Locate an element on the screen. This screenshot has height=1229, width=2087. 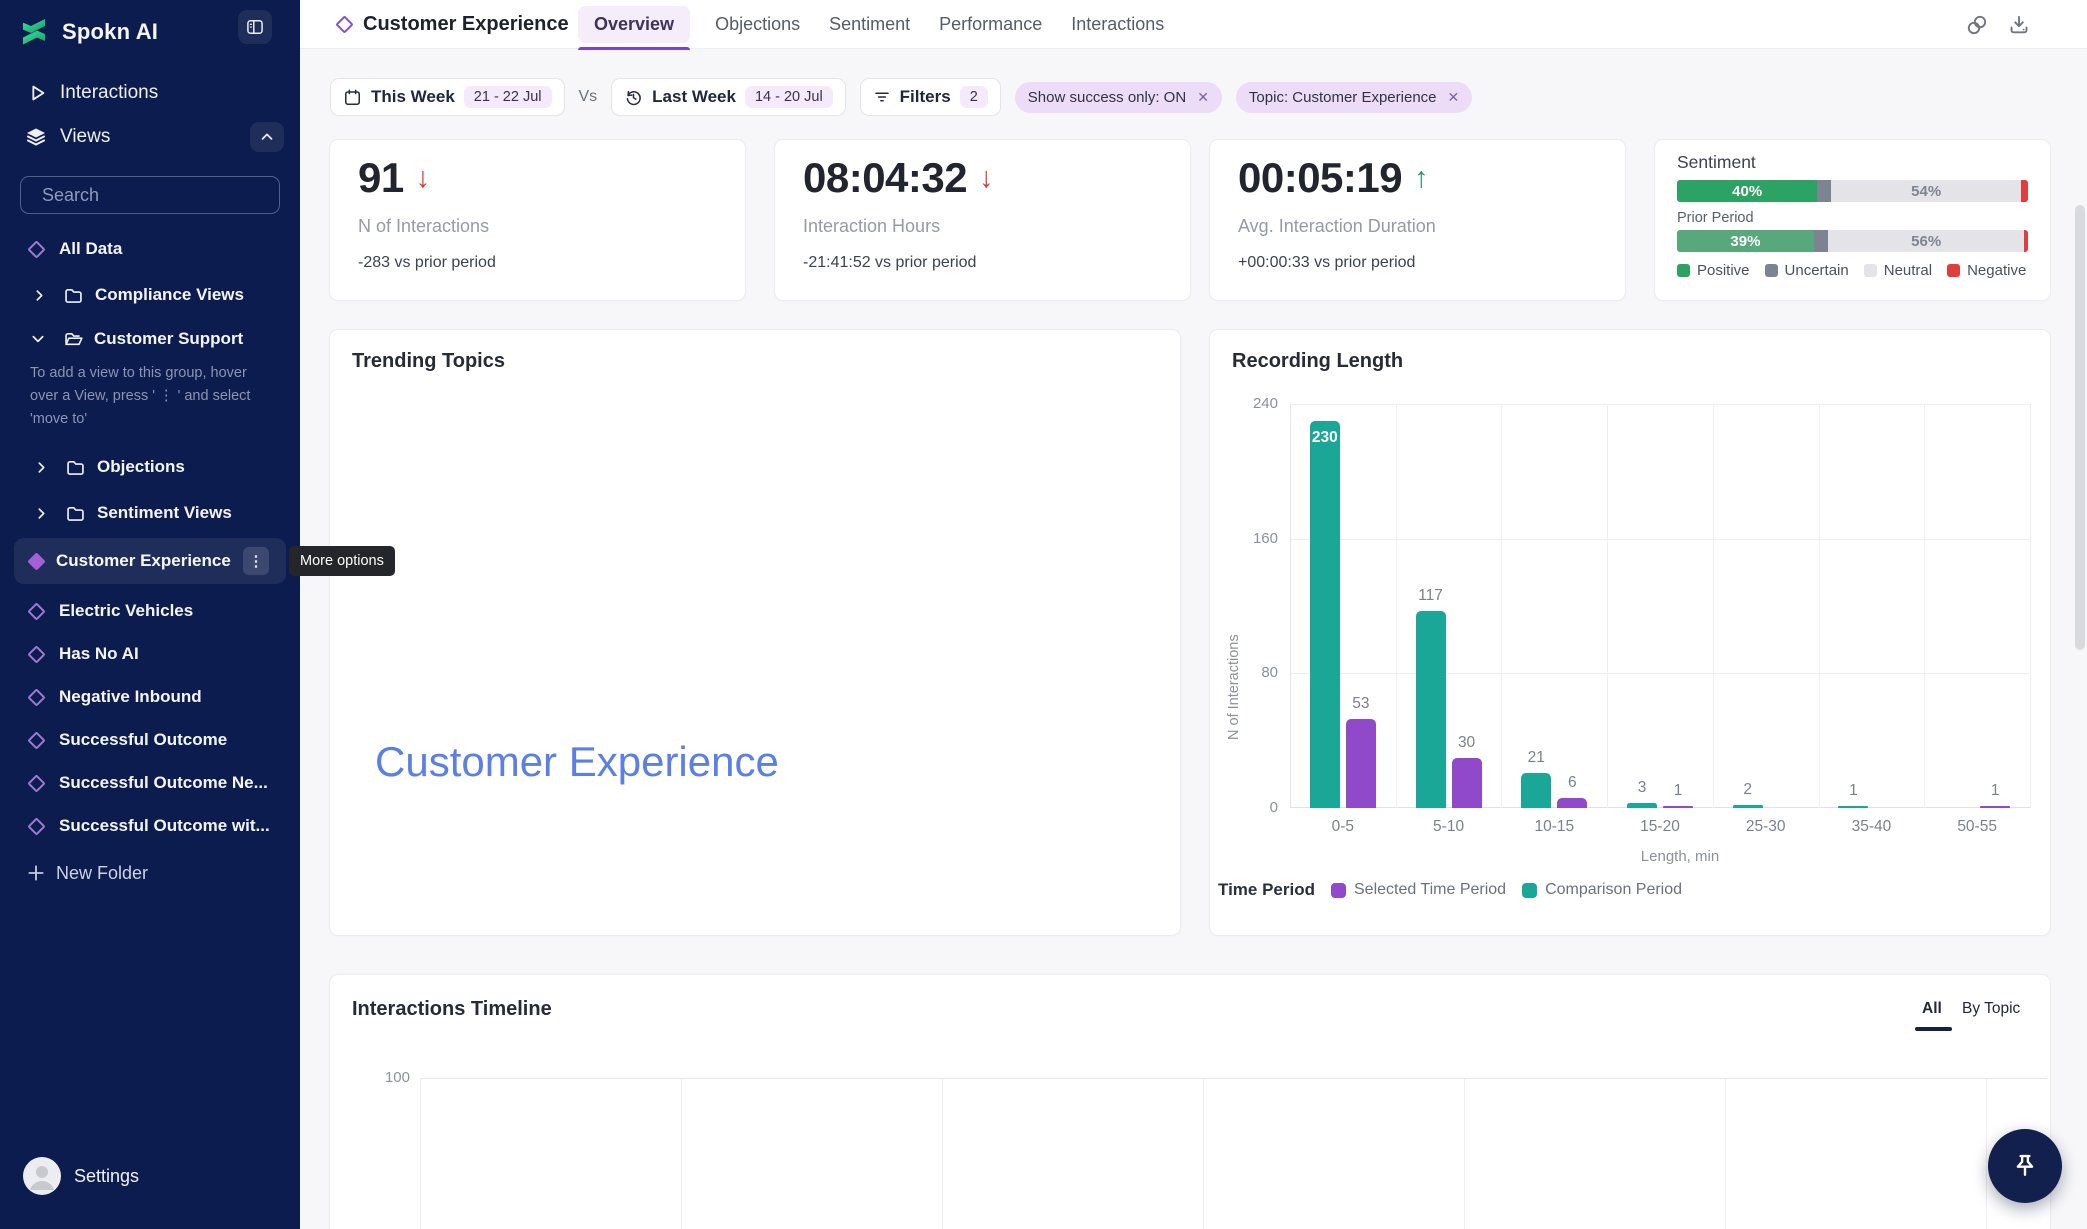
sidebar-folder-customer-support: Customer Support is located at coordinates (150, 339).